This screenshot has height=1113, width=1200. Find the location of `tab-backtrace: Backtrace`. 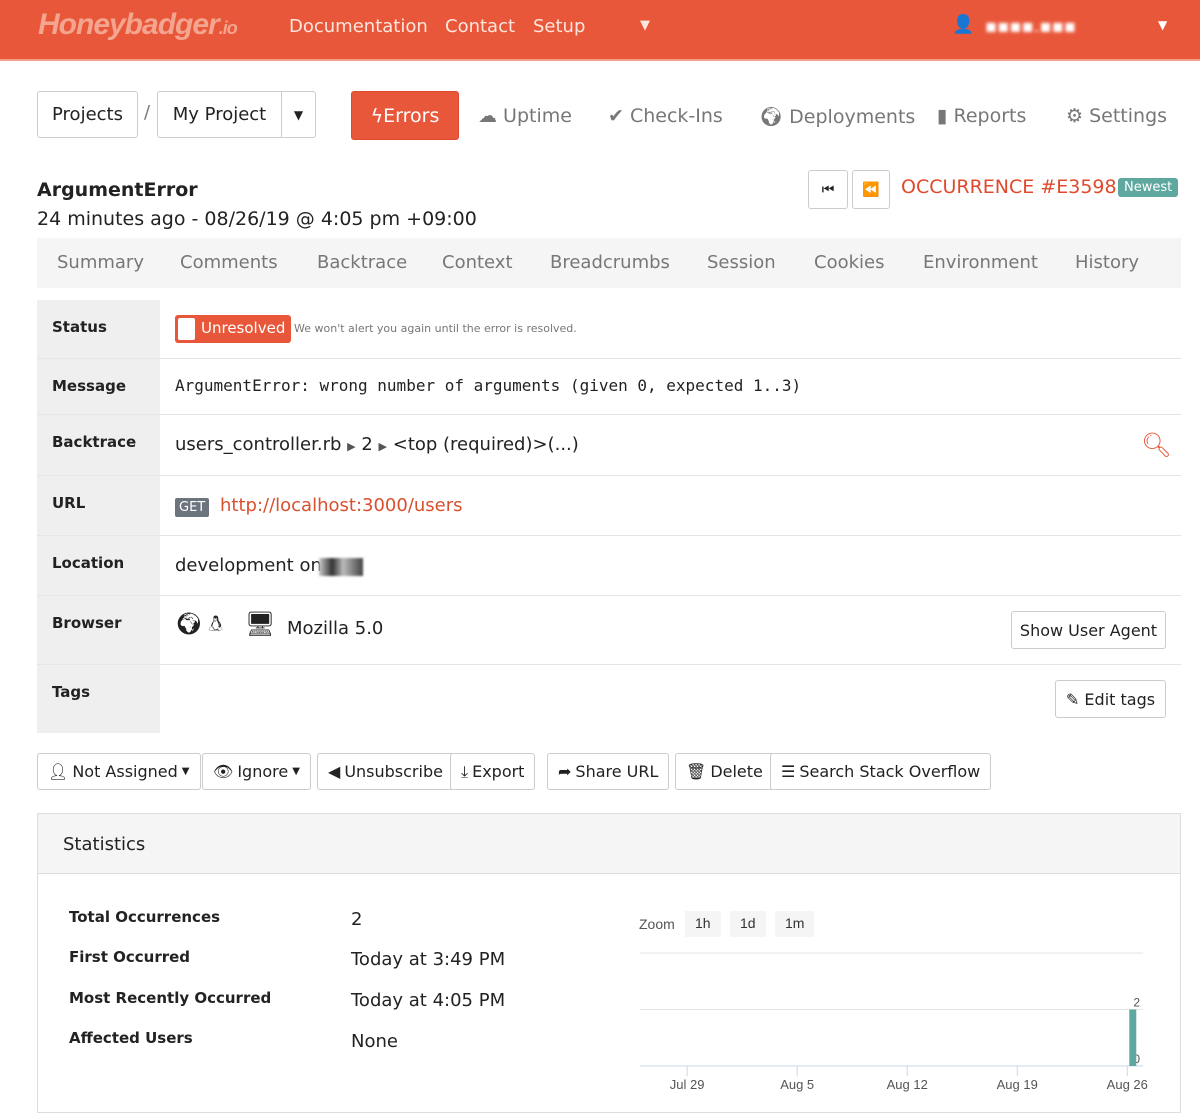

tab-backtrace: Backtrace is located at coordinates (362, 262).